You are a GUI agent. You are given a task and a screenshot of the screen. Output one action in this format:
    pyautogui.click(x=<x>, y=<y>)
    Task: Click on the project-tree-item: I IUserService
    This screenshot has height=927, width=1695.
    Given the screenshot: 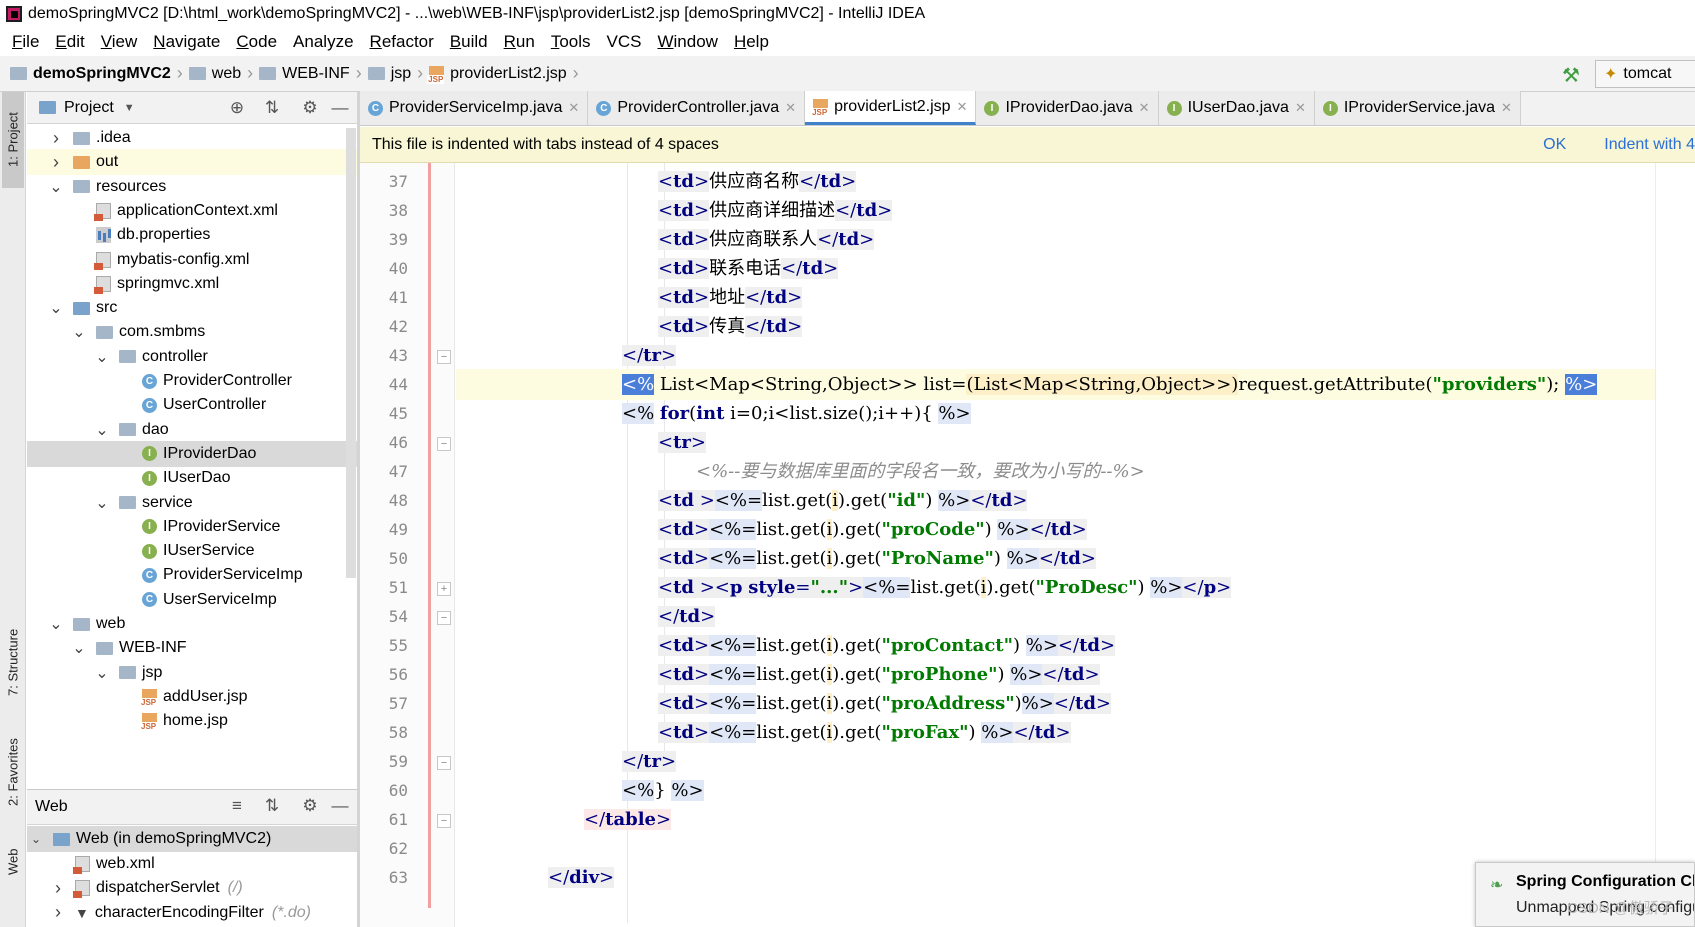 What is the action you would take?
    pyautogui.click(x=192, y=551)
    